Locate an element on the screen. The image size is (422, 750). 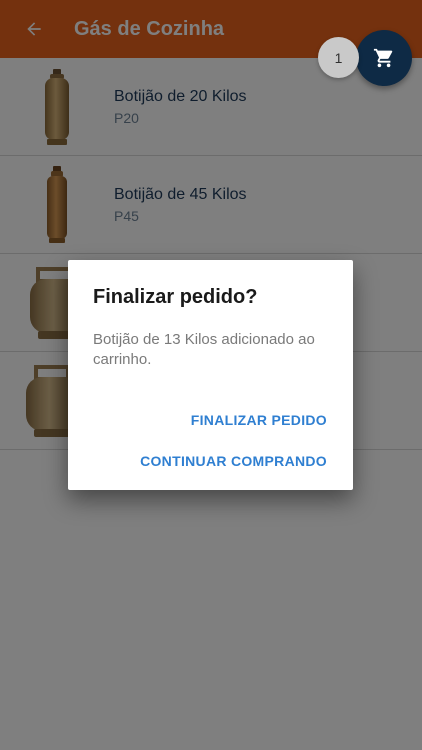
dialog-title: Finalizar pedido? is located at coordinates (175, 297).